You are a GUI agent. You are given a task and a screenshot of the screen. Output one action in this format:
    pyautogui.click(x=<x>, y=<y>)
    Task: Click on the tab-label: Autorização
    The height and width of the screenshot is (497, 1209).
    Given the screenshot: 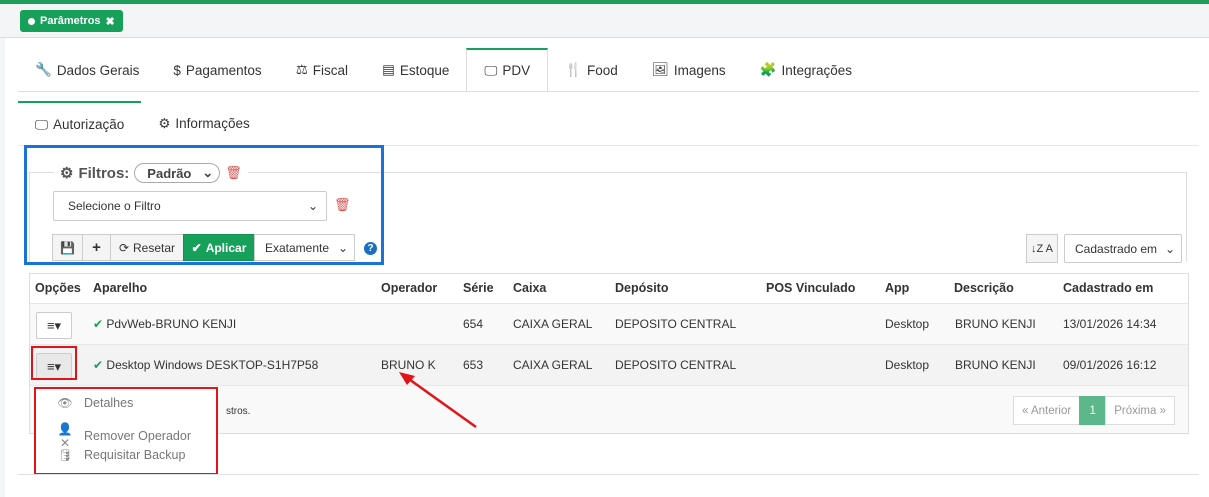 What is the action you would take?
    pyautogui.click(x=89, y=124)
    